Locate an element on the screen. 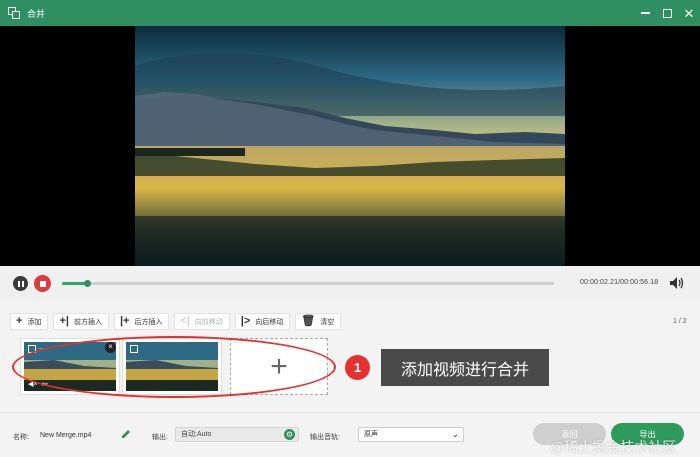 This screenshot has width=700, height=457. timecode: 00:00:02.21/00:00:56.18 is located at coordinates (619, 282).